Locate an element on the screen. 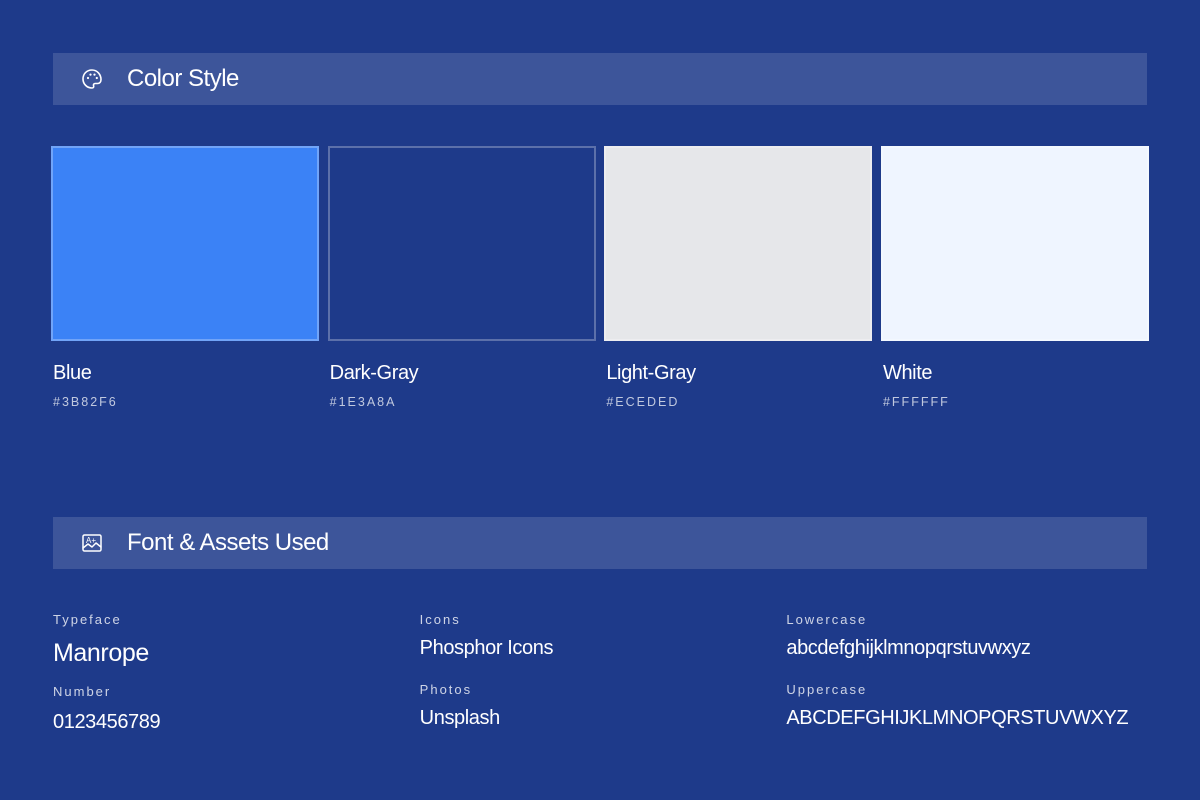  icons-value: Phosphor Icons is located at coordinates (486, 648).